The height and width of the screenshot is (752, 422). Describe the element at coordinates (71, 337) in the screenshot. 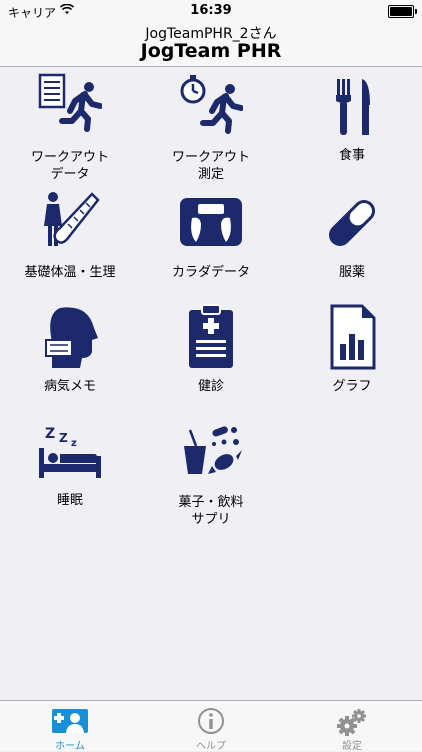

I see `illness-memo-icon` at that location.